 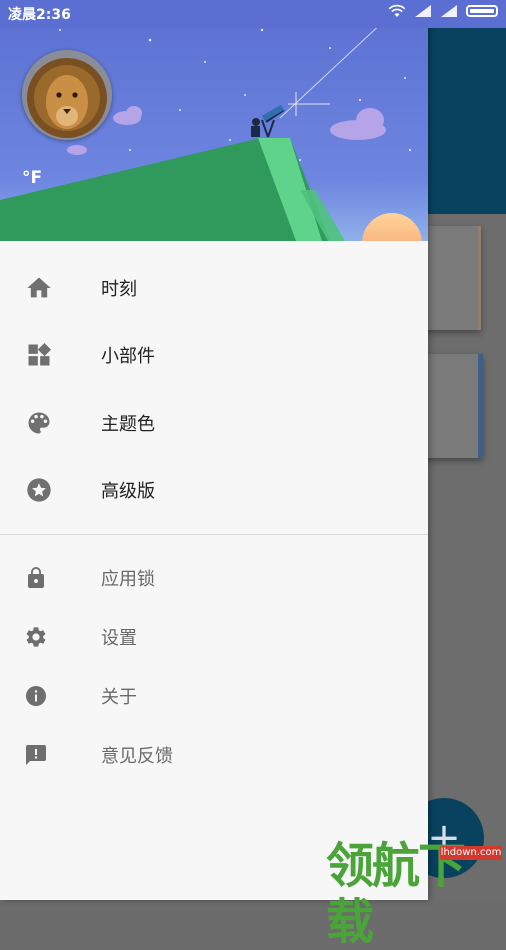 What do you see at coordinates (128, 357) in the screenshot?
I see `menu-item-label: 小部件` at bounding box center [128, 357].